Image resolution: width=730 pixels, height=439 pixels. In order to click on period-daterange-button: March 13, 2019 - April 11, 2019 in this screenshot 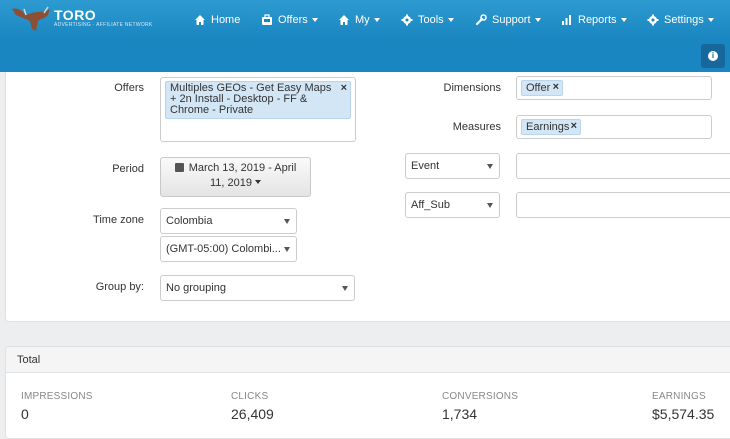, I will do `click(235, 177)`.